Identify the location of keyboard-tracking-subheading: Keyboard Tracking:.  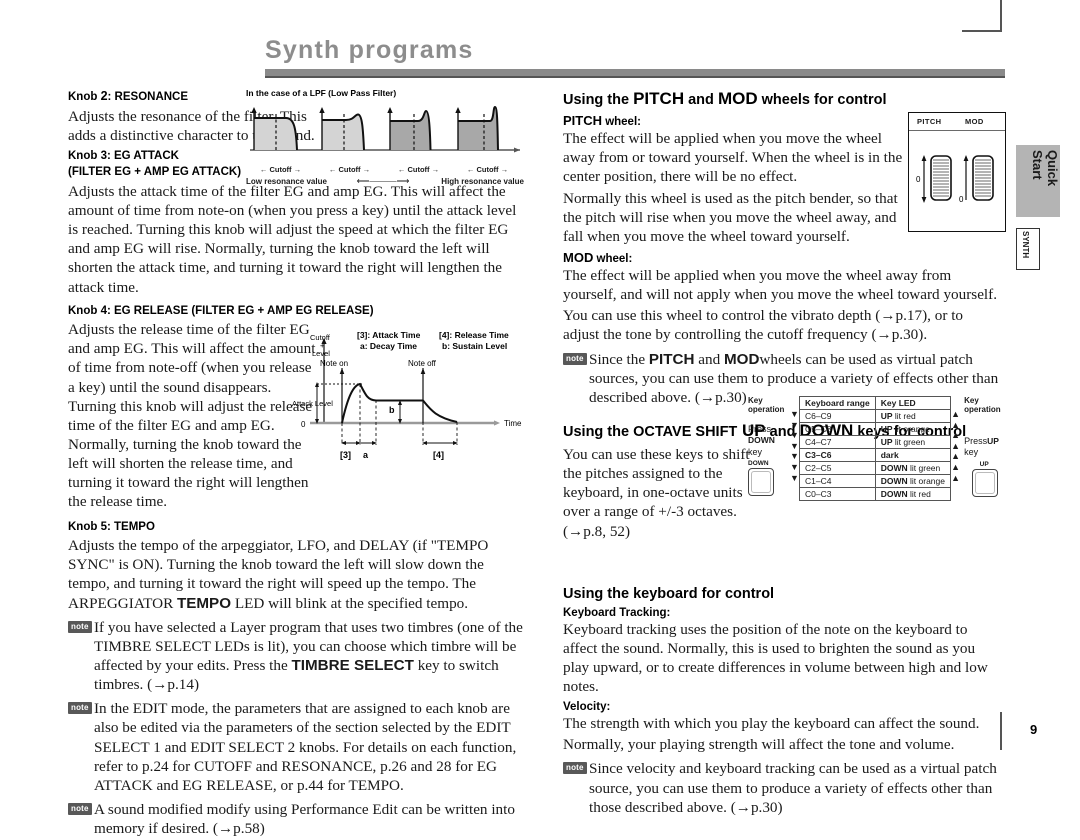
(617, 612).